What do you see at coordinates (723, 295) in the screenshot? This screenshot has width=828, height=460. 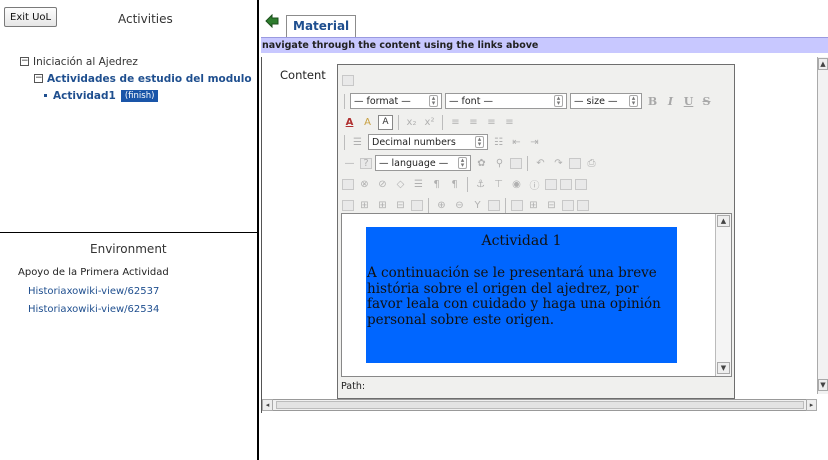 I see `editor-scrollbar: ▲ ▼` at bounding box center [723, 295].